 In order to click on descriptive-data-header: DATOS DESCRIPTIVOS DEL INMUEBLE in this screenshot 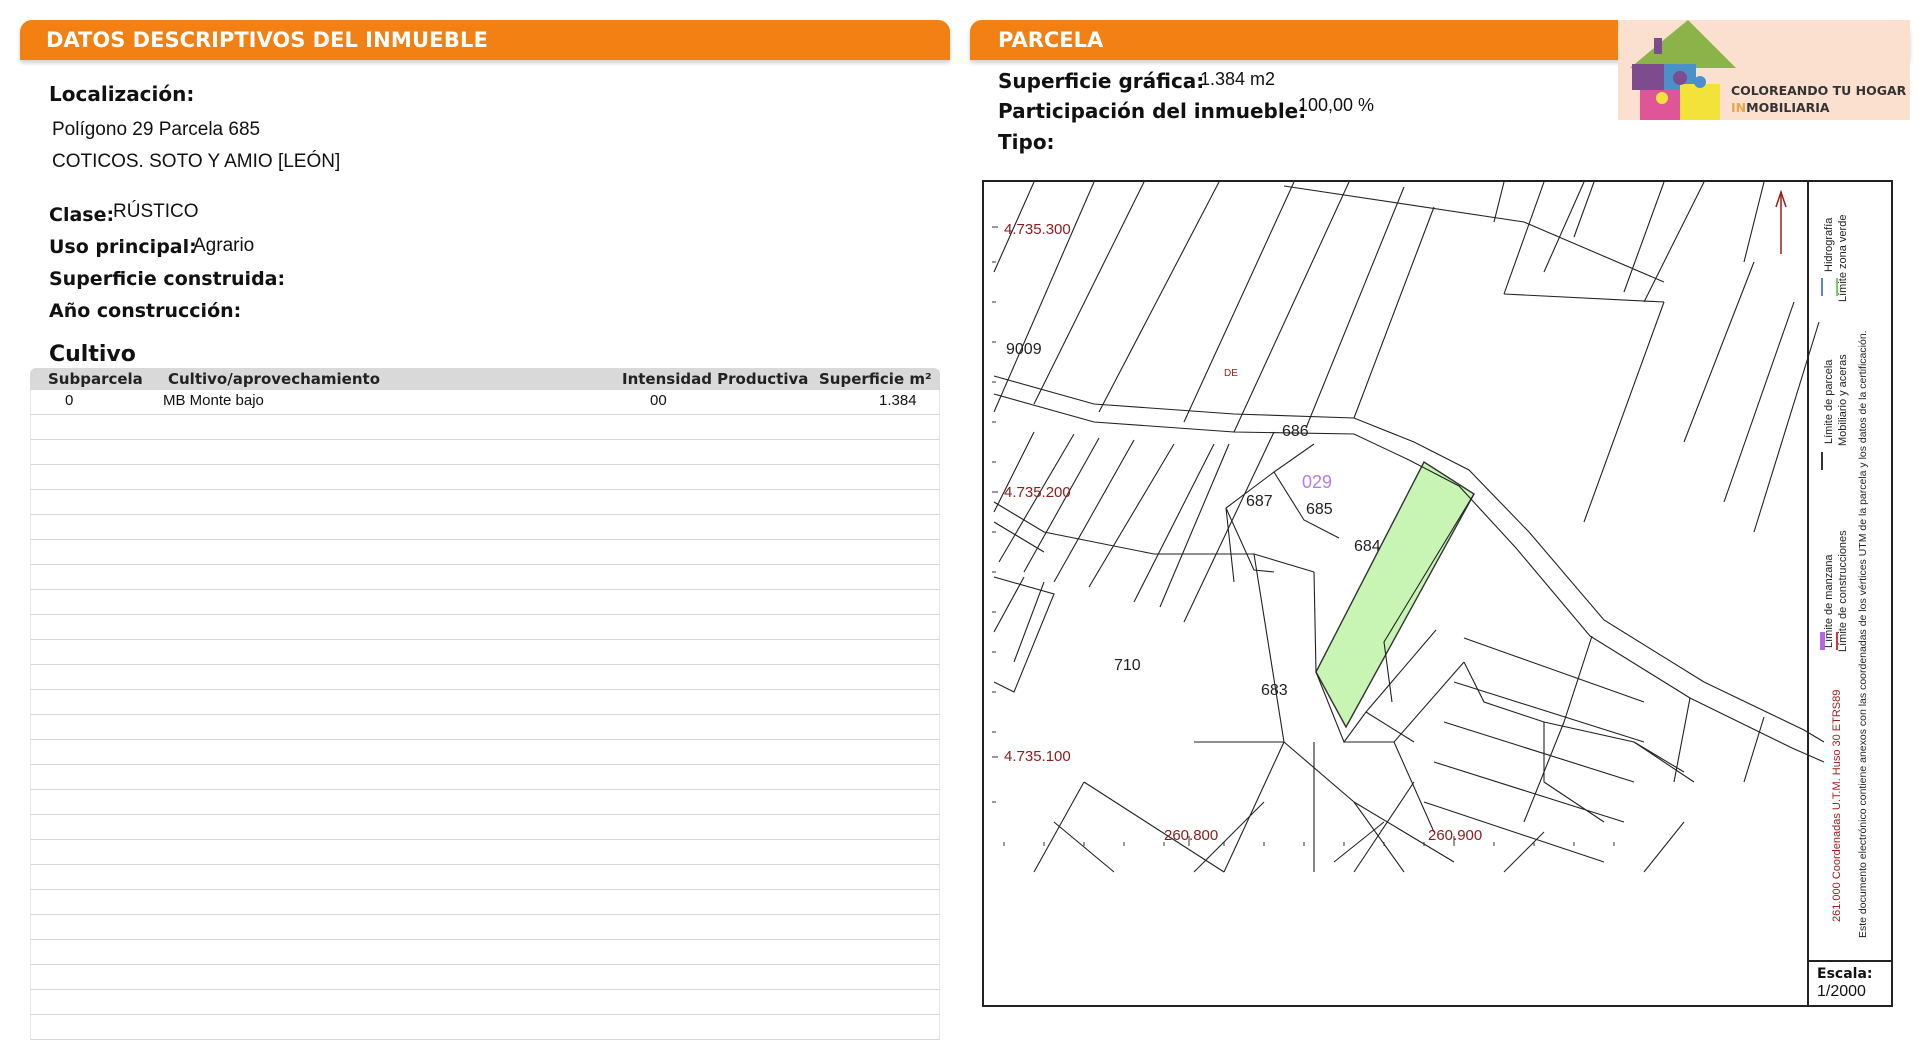, I will do `click(485, 40)`.